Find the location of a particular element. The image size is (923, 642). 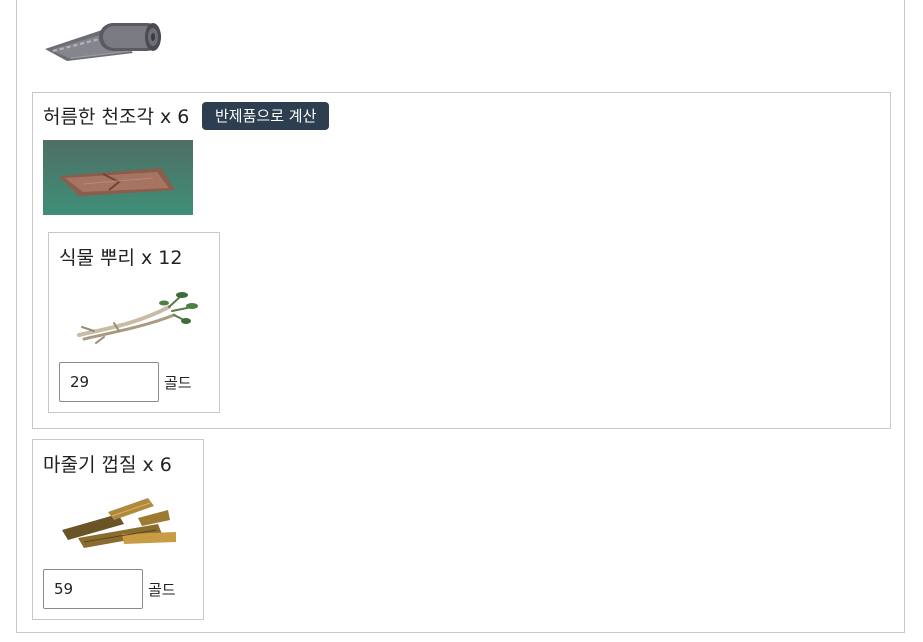

torn-cloth-icon is located at coordinates (118, 177).